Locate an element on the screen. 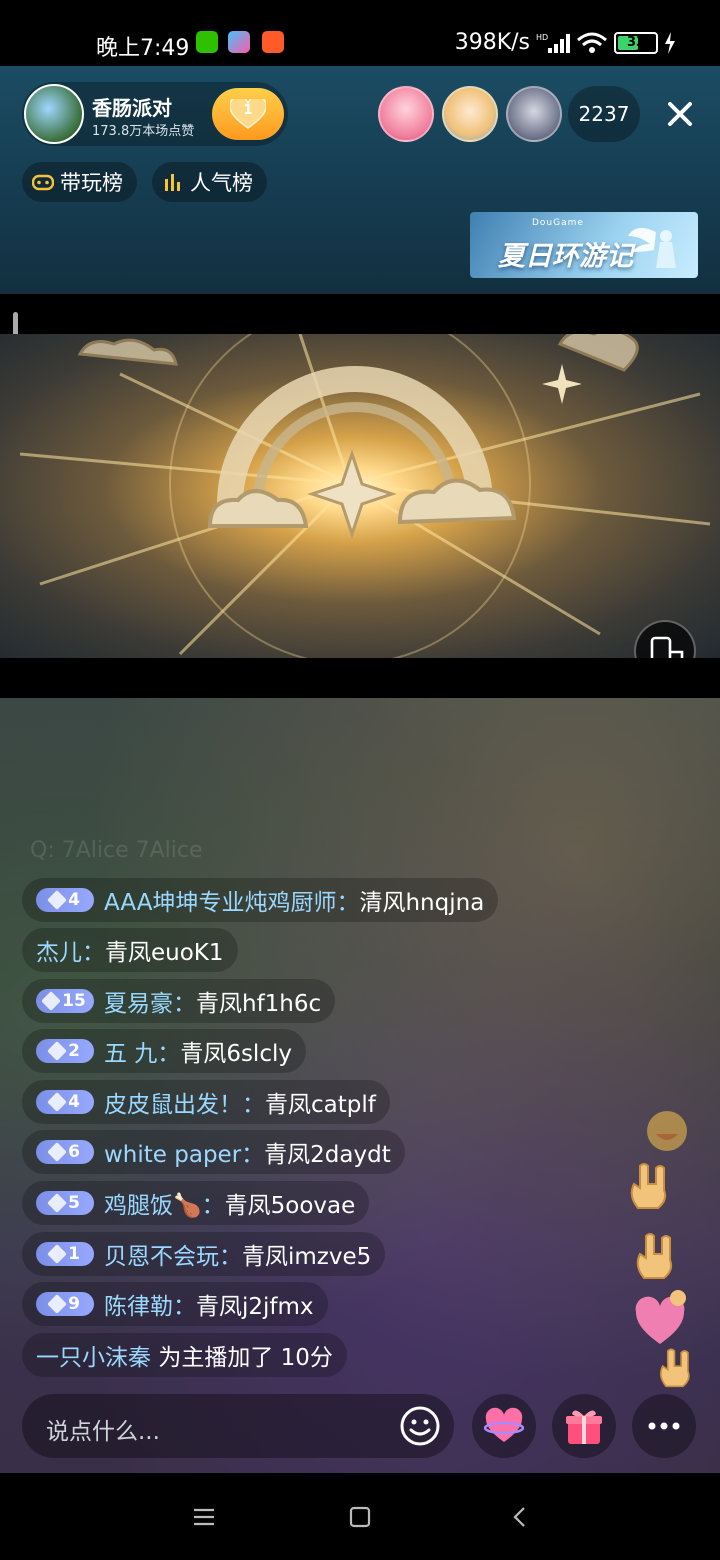 The height and width of the screenshot is (1560, 720). laughing-emoji-icon is located at coordinates (667, 1131).